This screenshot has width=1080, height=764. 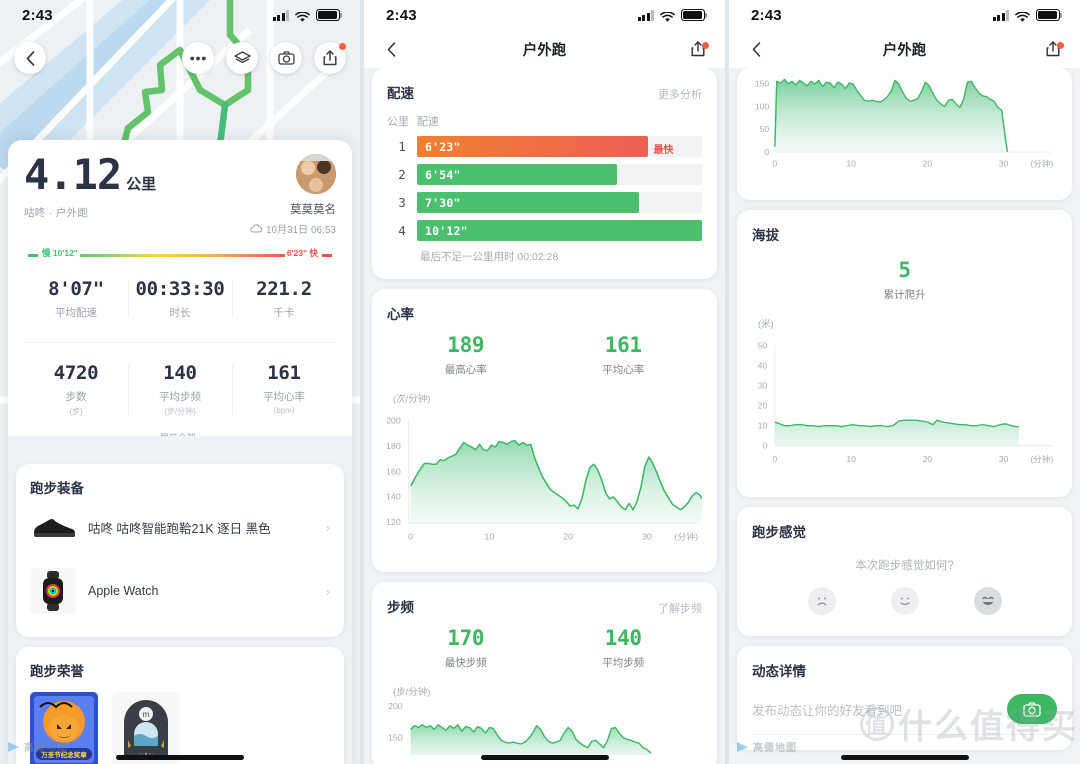 I want to click on stat-calories: 221.2 千卡, so click(x=284, y=302).